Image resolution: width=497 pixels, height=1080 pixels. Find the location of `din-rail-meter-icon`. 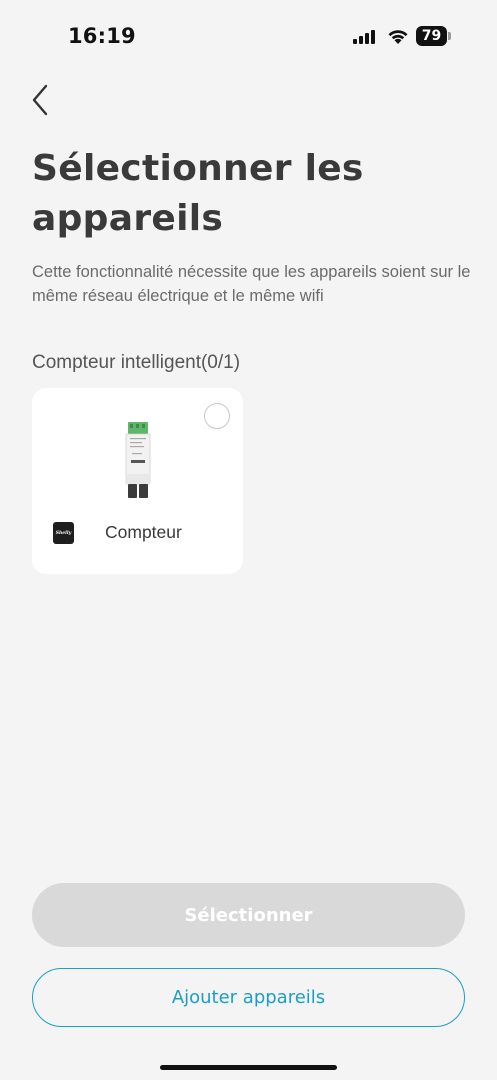

din-rail-meter-icon is located at coordinates (138, 460).